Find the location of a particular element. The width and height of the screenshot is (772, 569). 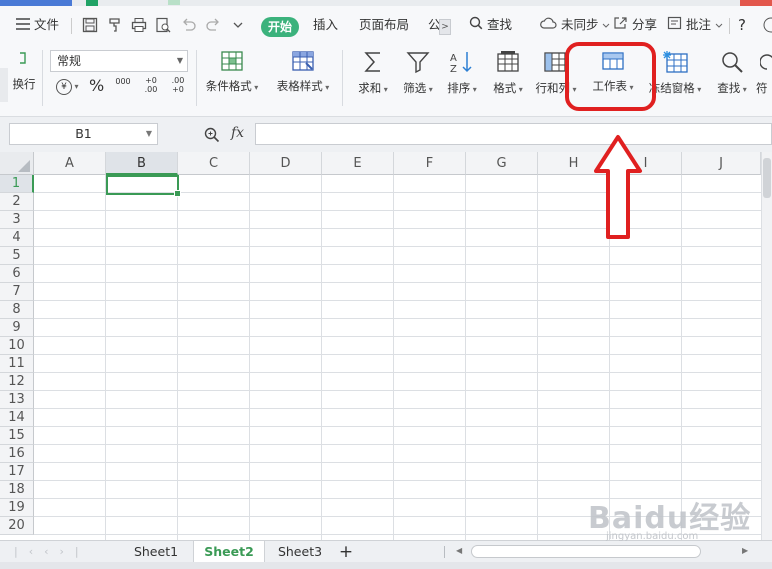

row-header-11: 11 is located at coordinates (17, 364).